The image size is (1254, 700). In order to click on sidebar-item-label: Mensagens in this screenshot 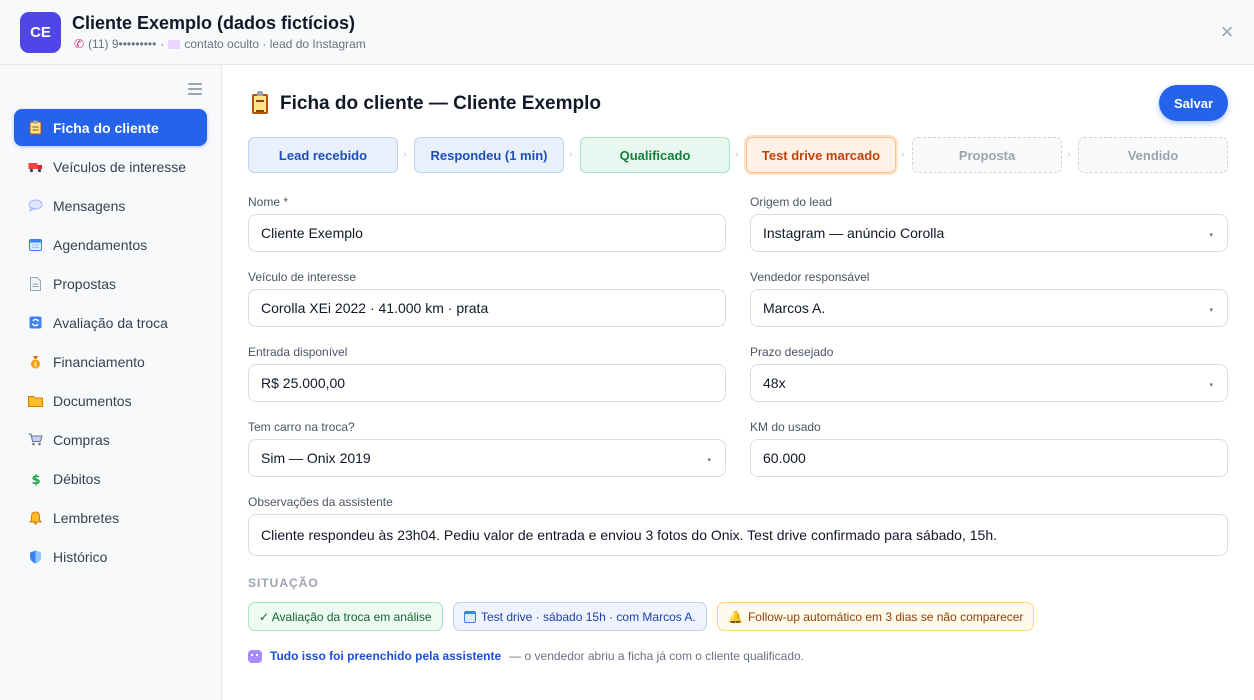, I will do `click(89, 205)`.